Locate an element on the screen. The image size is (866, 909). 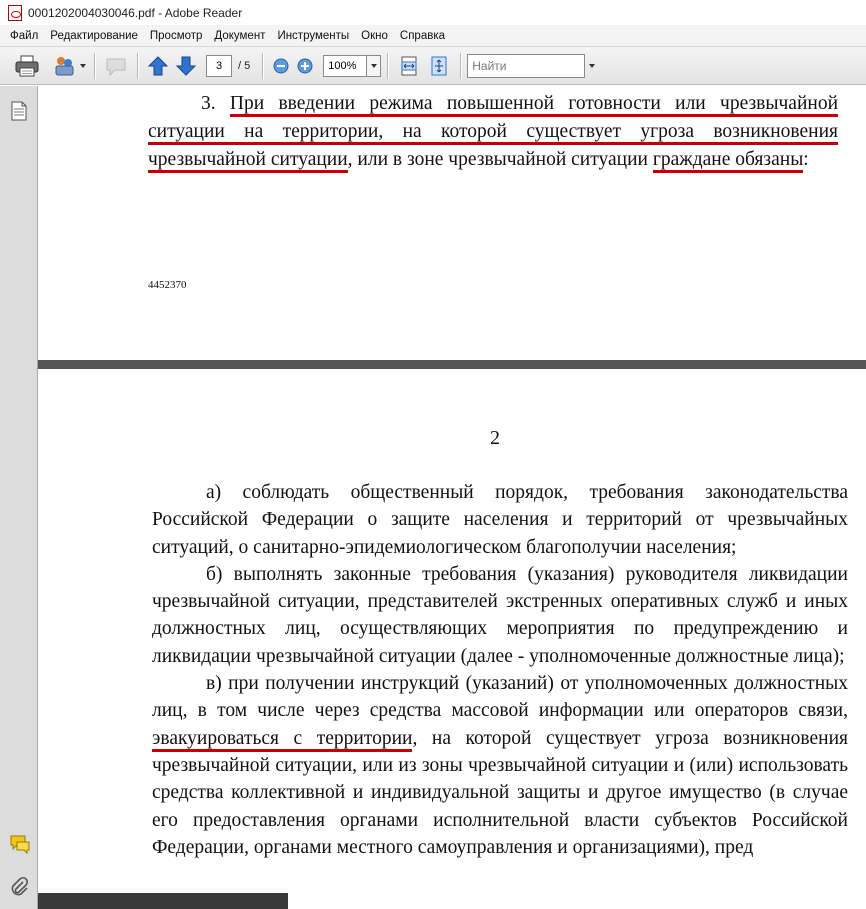
window-title: 0001202004030046.pdf - Adobe Reader is located at coordinates (135, 12).